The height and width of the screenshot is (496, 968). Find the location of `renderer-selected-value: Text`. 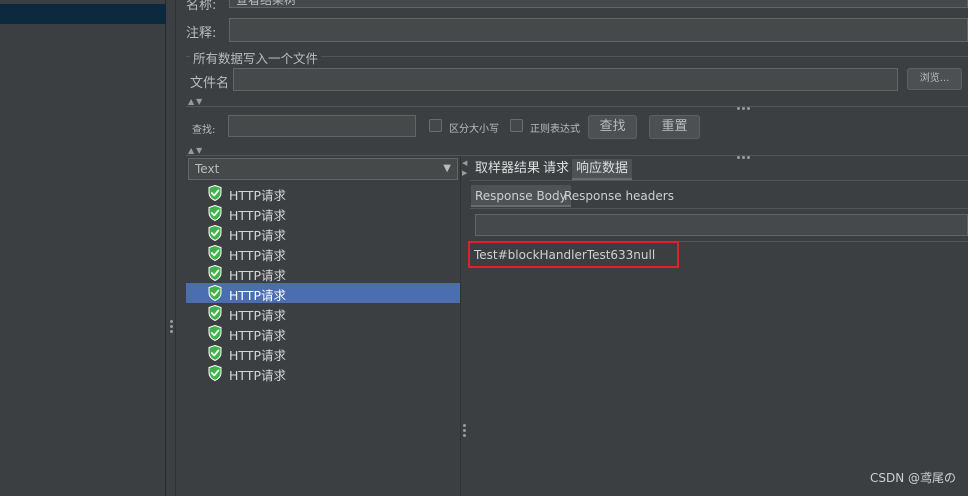

renderer-selected-value: Text is located at coordinates (207, 169).